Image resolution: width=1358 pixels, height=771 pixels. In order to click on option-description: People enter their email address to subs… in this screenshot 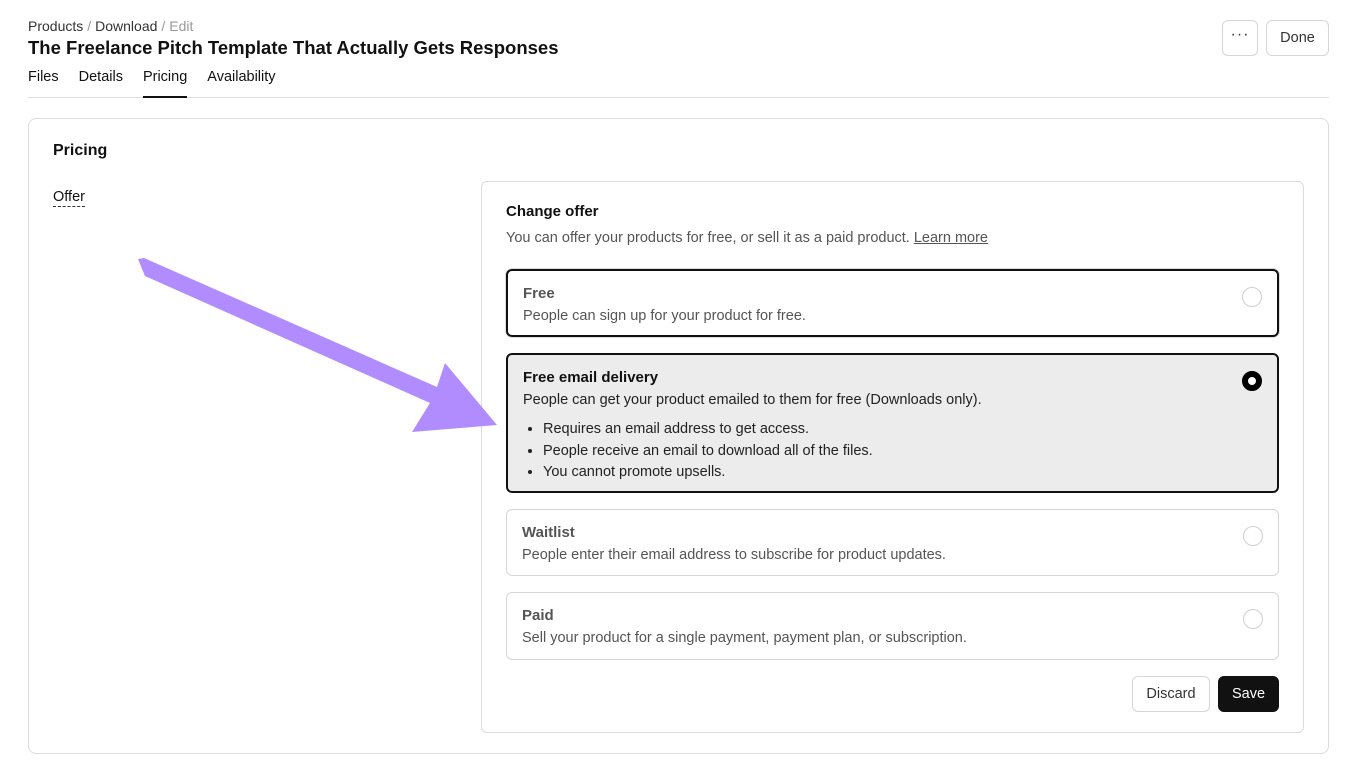, I will do `click(734, 555)`.